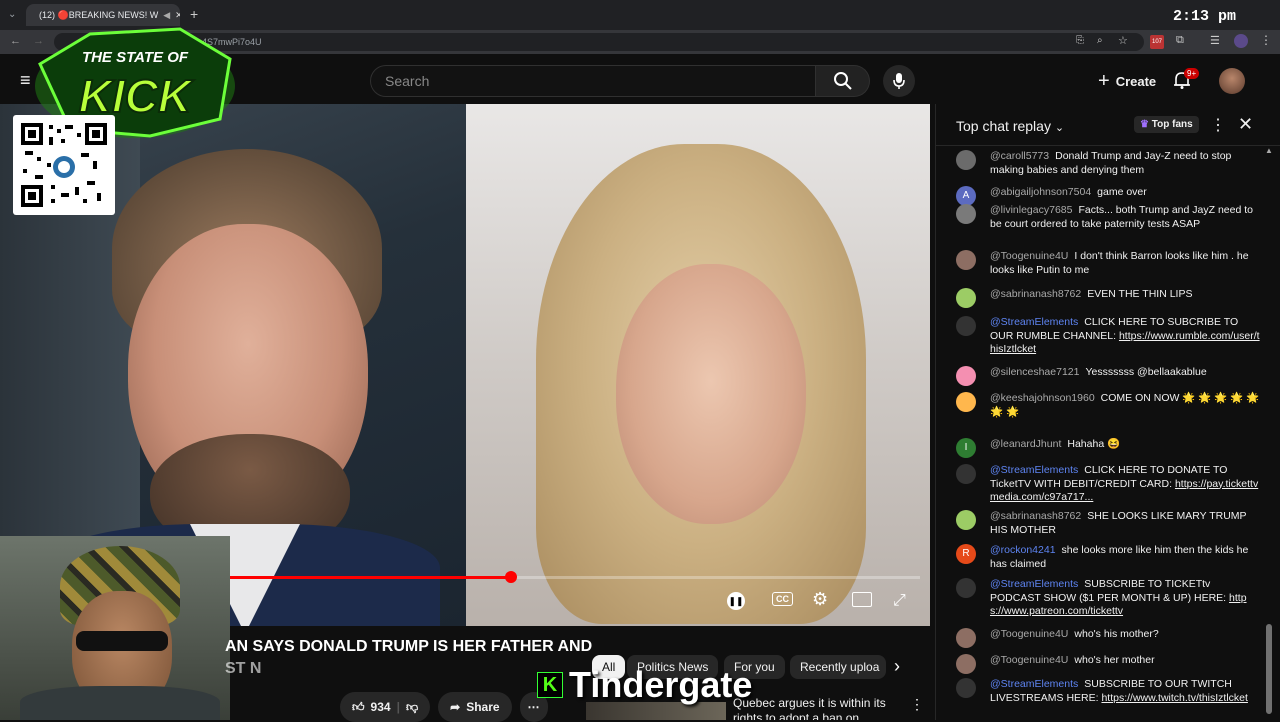 Image resolution: width=1280 pixels, height=722 pixels. I want to click on chat-author-name: @livinlegacy7685, so click(1031, 210).